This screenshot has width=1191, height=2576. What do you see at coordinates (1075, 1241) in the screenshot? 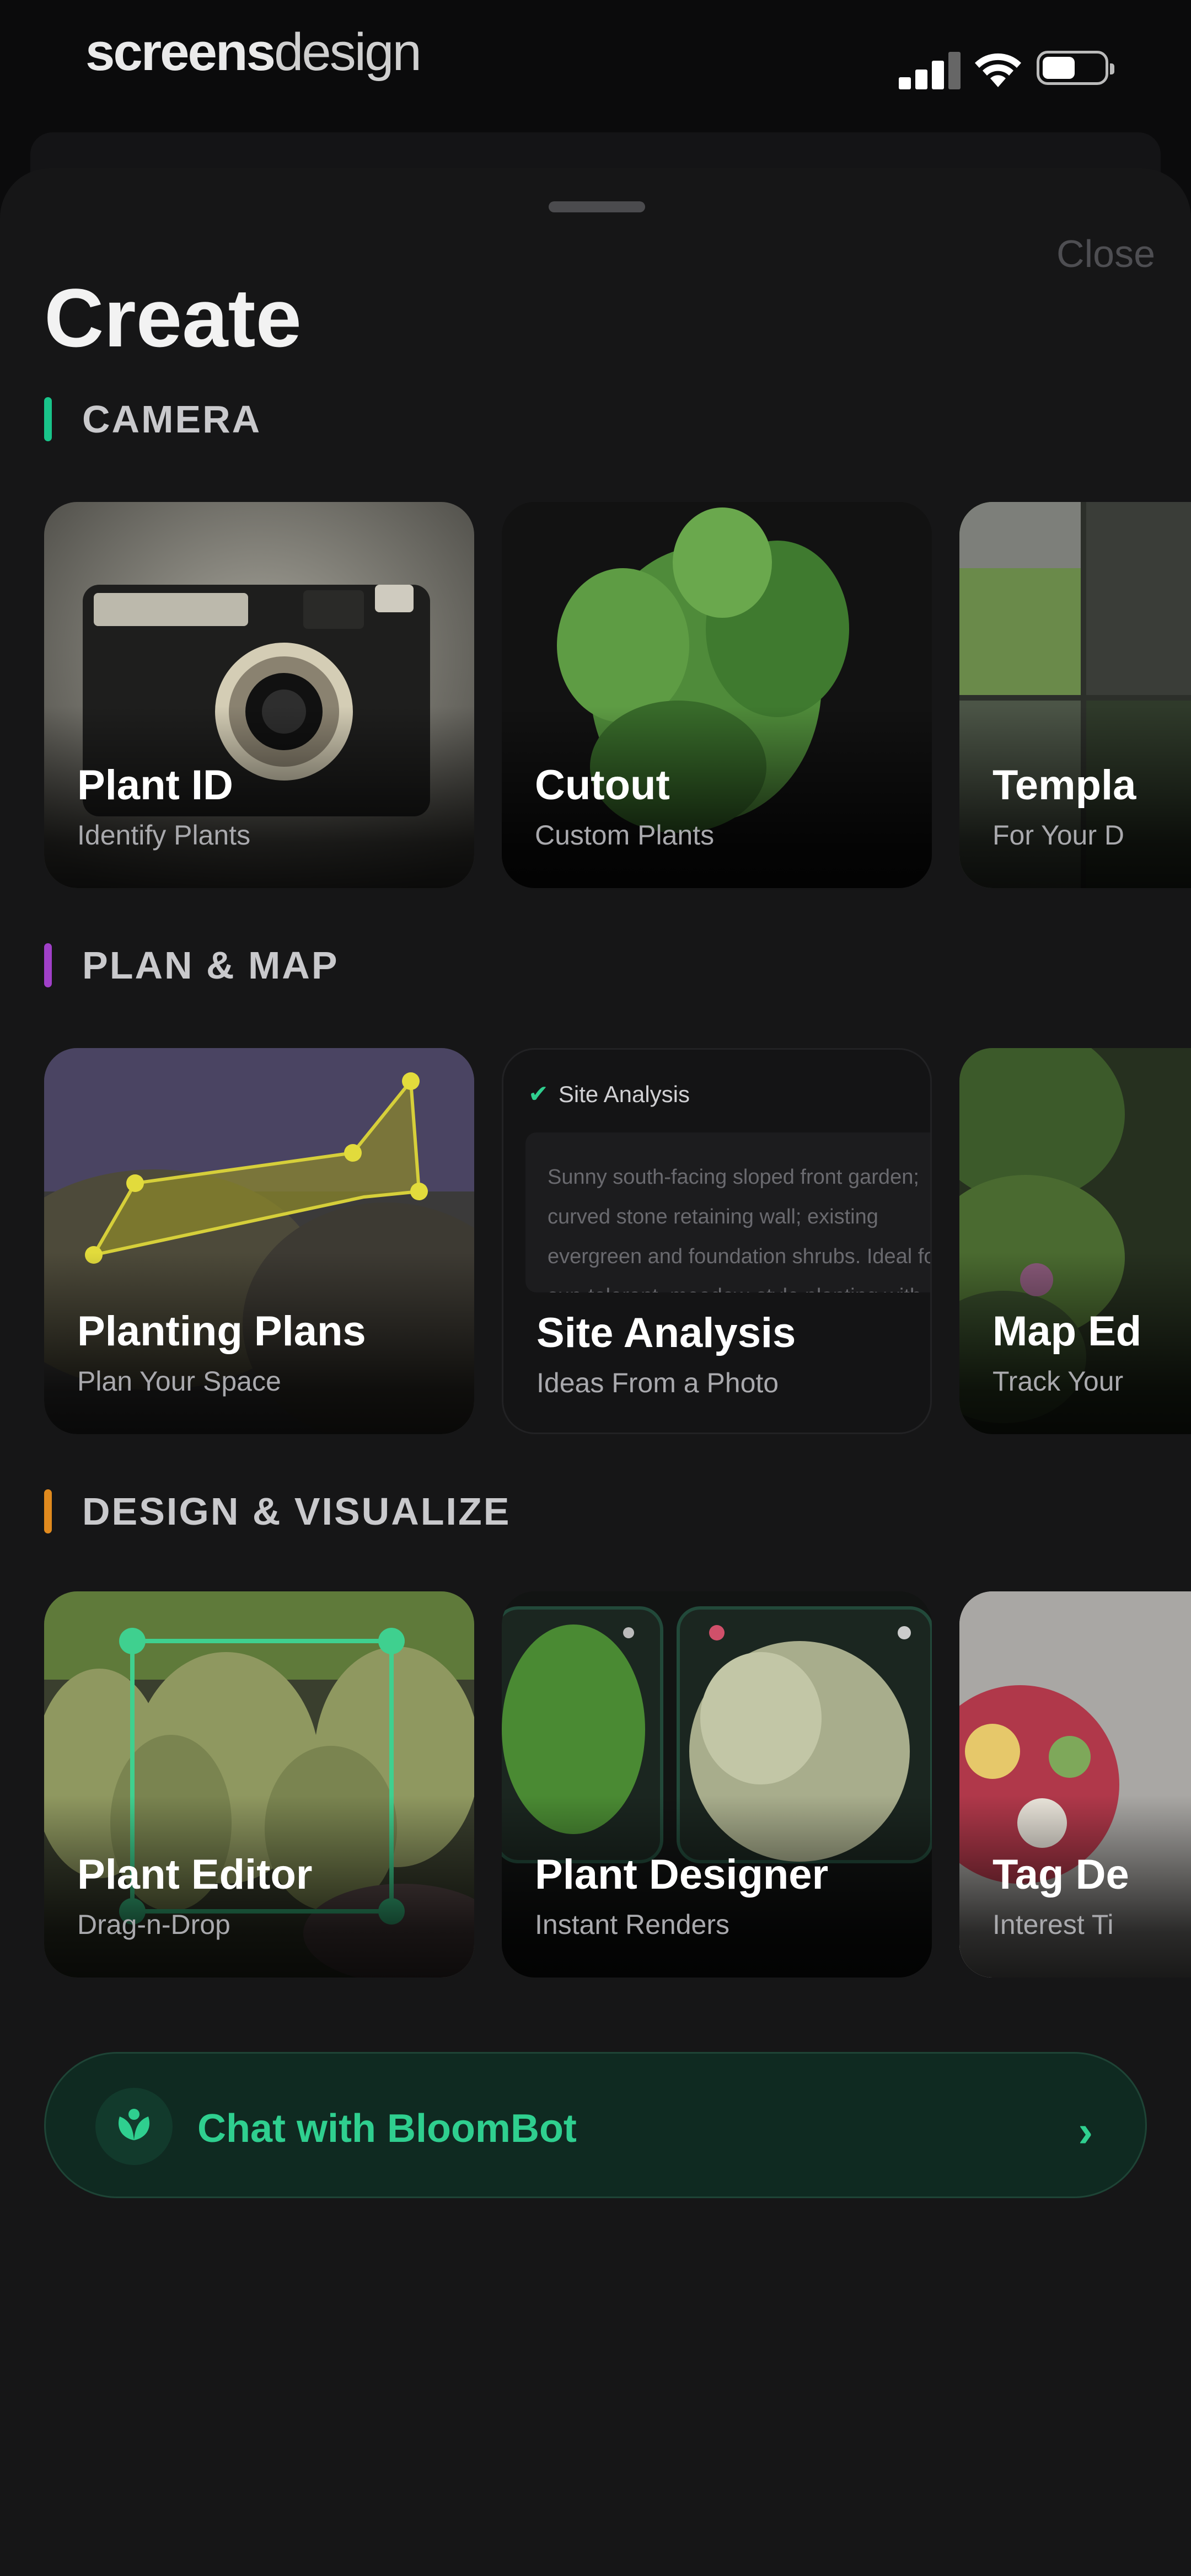
I see `card-map-editor: Map Ed Track Your` at bounding box center [1075, 1241].